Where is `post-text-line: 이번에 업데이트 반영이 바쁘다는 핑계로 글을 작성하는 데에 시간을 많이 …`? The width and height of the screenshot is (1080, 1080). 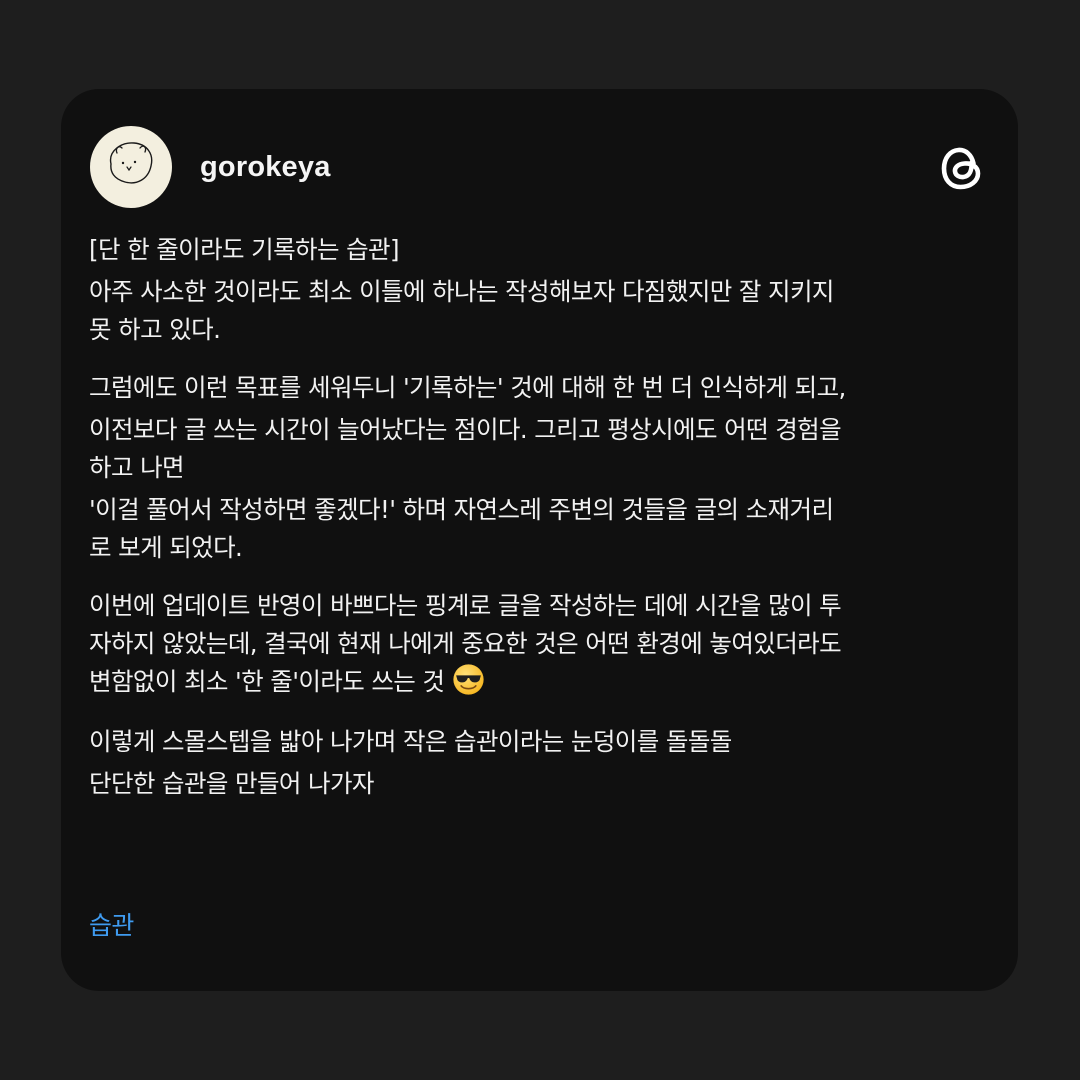 post-text-line: 이번에 업데이트 반영이 바쁘다는 핑계로 글을 작성하는 데에 시간을 많이 … is located at coordinates (465, 605).